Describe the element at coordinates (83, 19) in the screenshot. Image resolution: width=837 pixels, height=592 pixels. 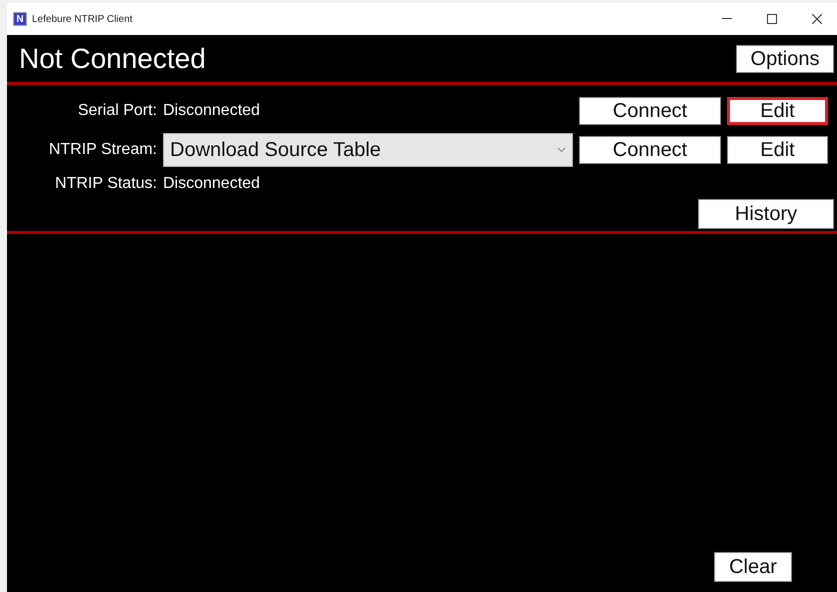
I see `window-title: Lefebure NTRIP Client` at that location.